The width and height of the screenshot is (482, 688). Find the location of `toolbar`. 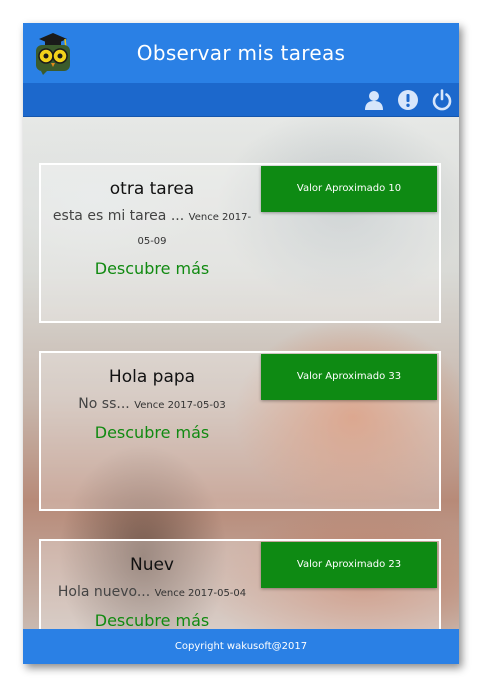

toolbar is located at coordinates (241, 100).